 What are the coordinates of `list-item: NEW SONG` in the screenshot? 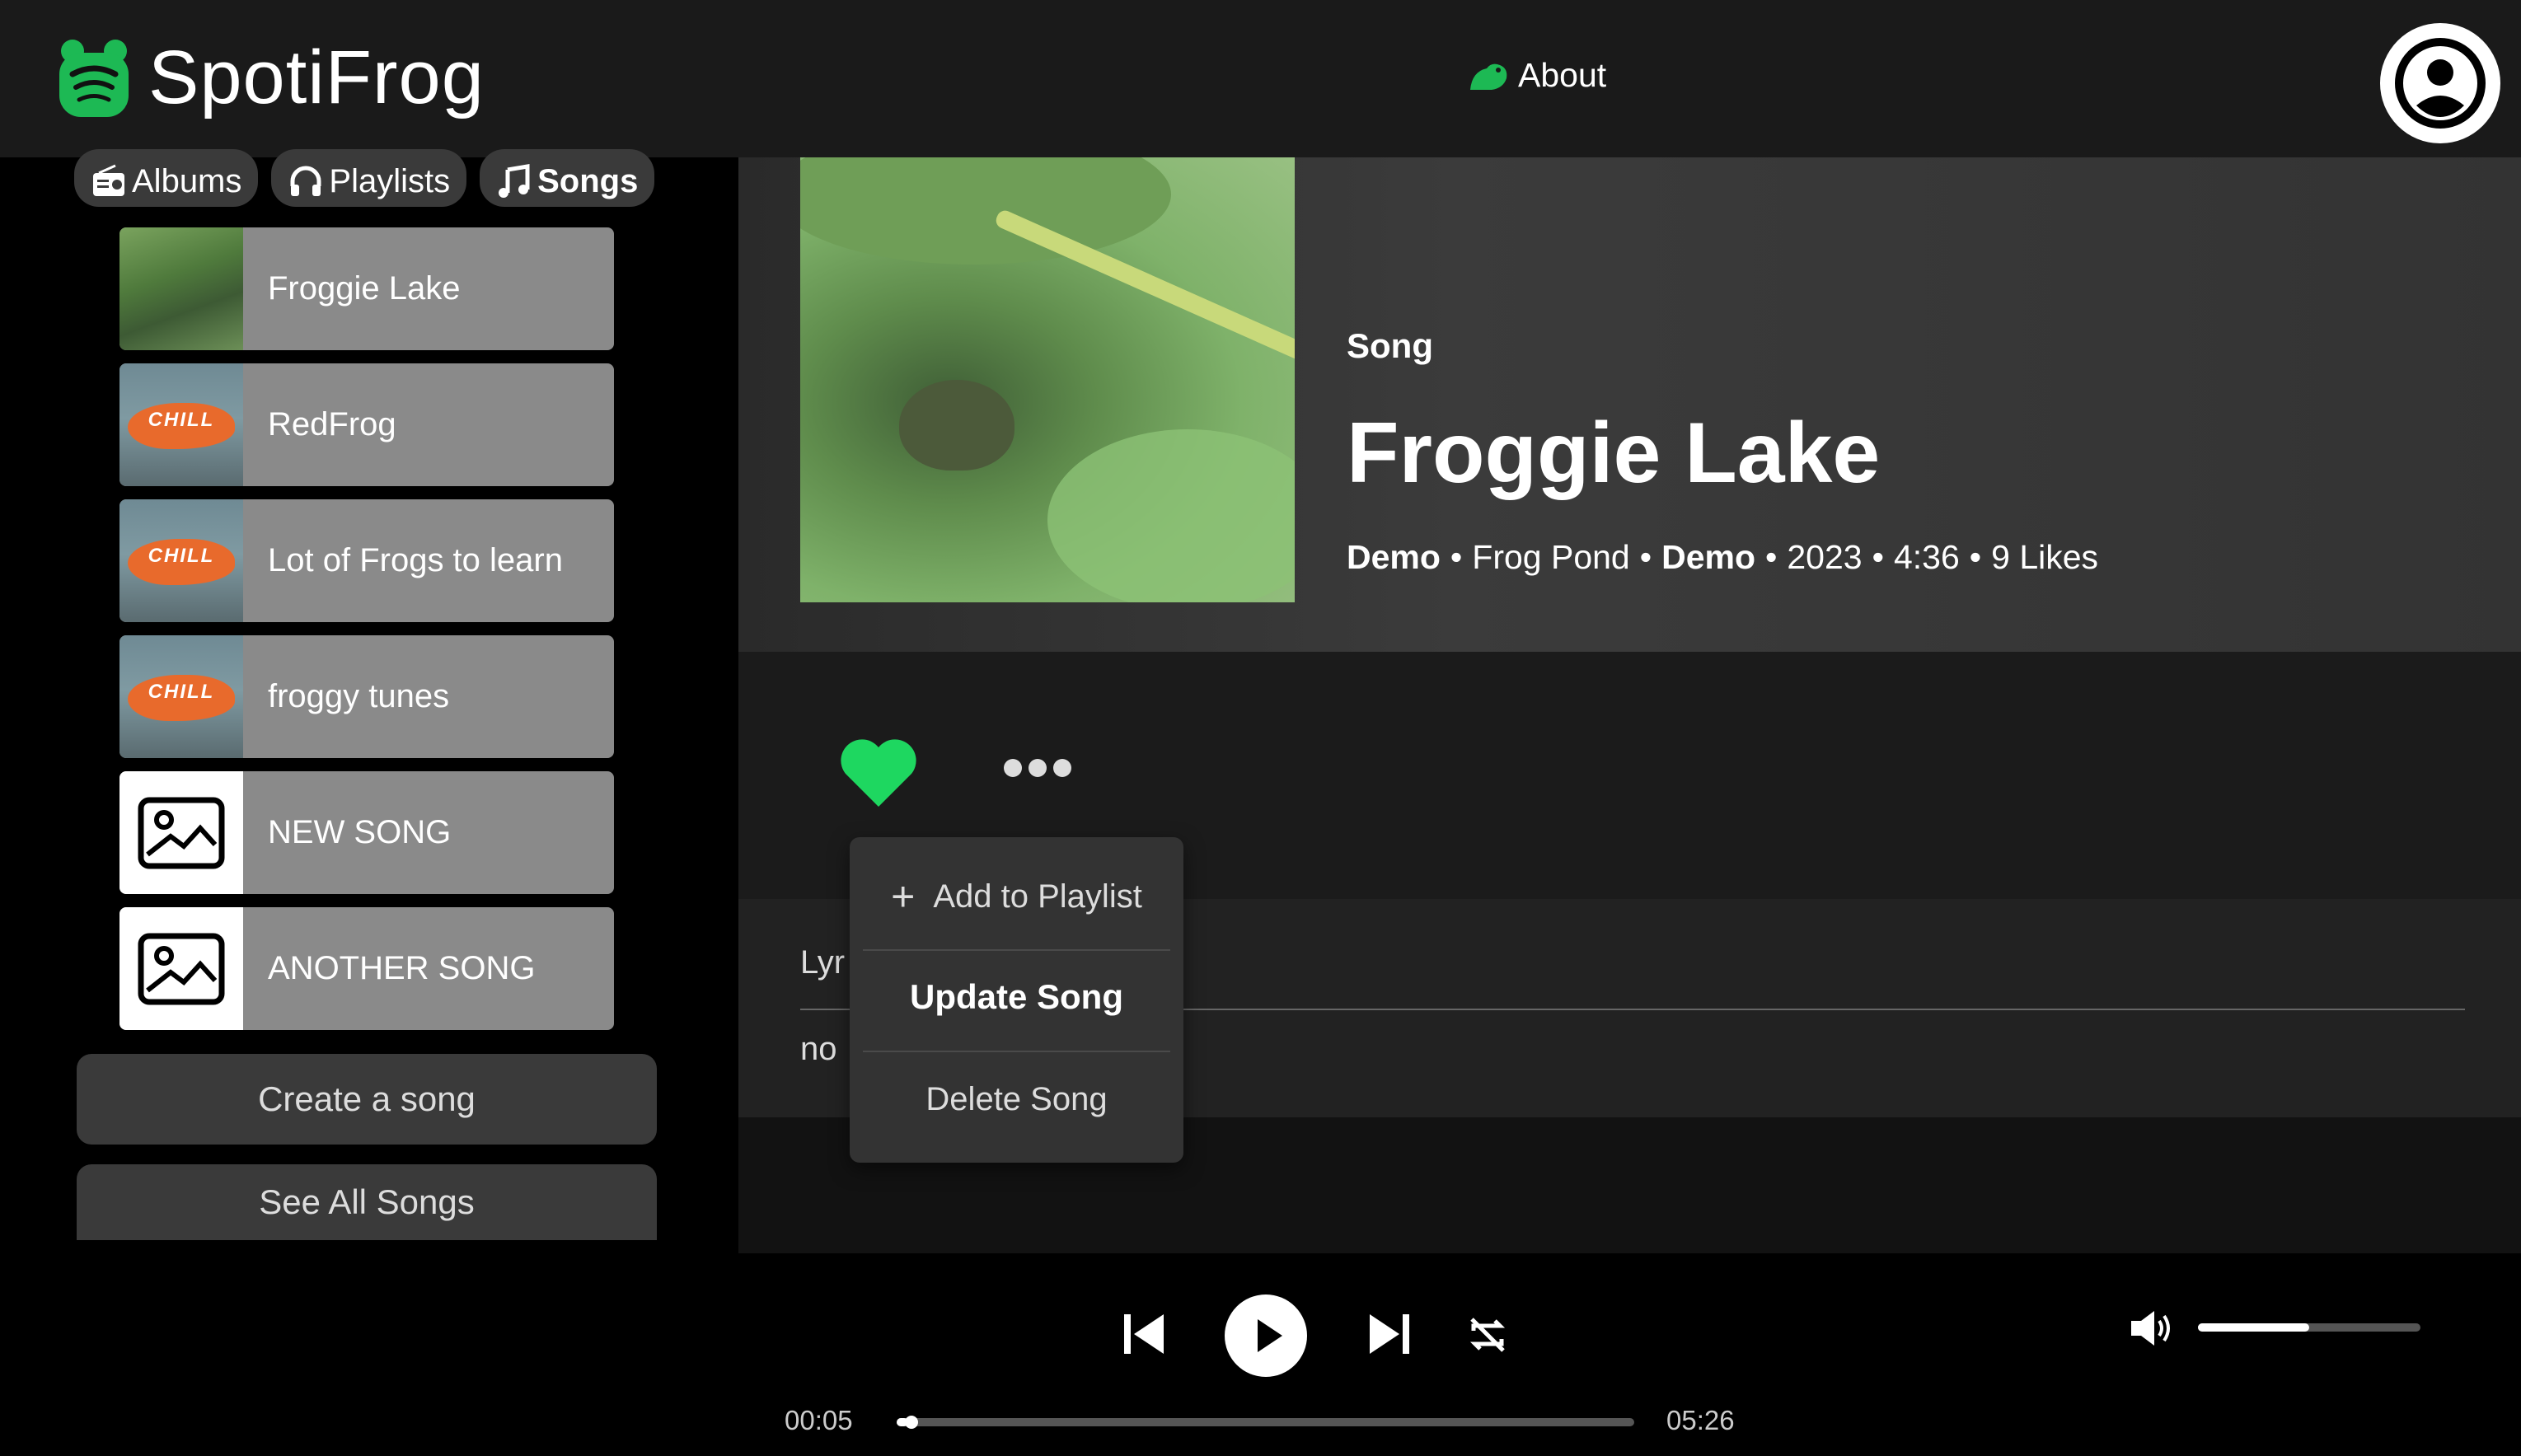 It's located at (366, 832).